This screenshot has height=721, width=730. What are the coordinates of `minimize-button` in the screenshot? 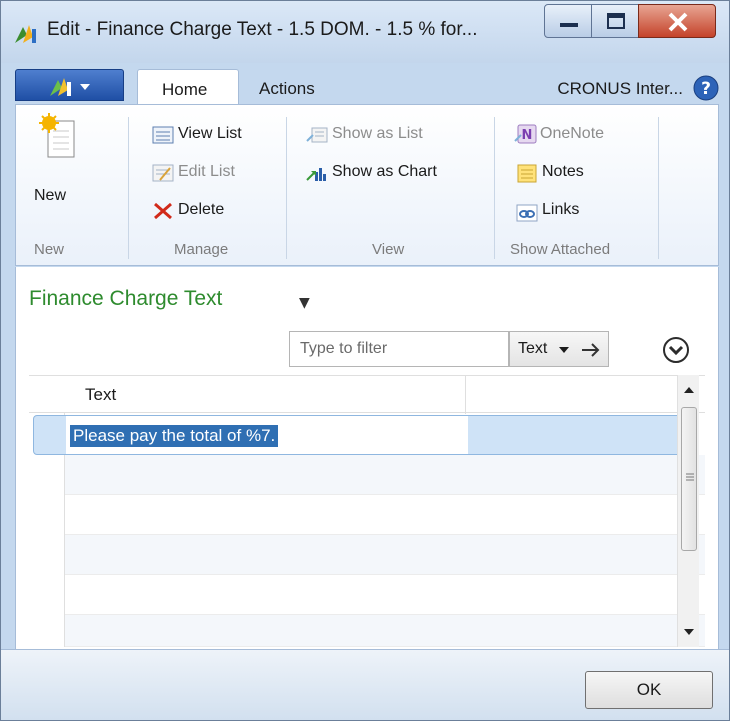 It's located at (568, 21).